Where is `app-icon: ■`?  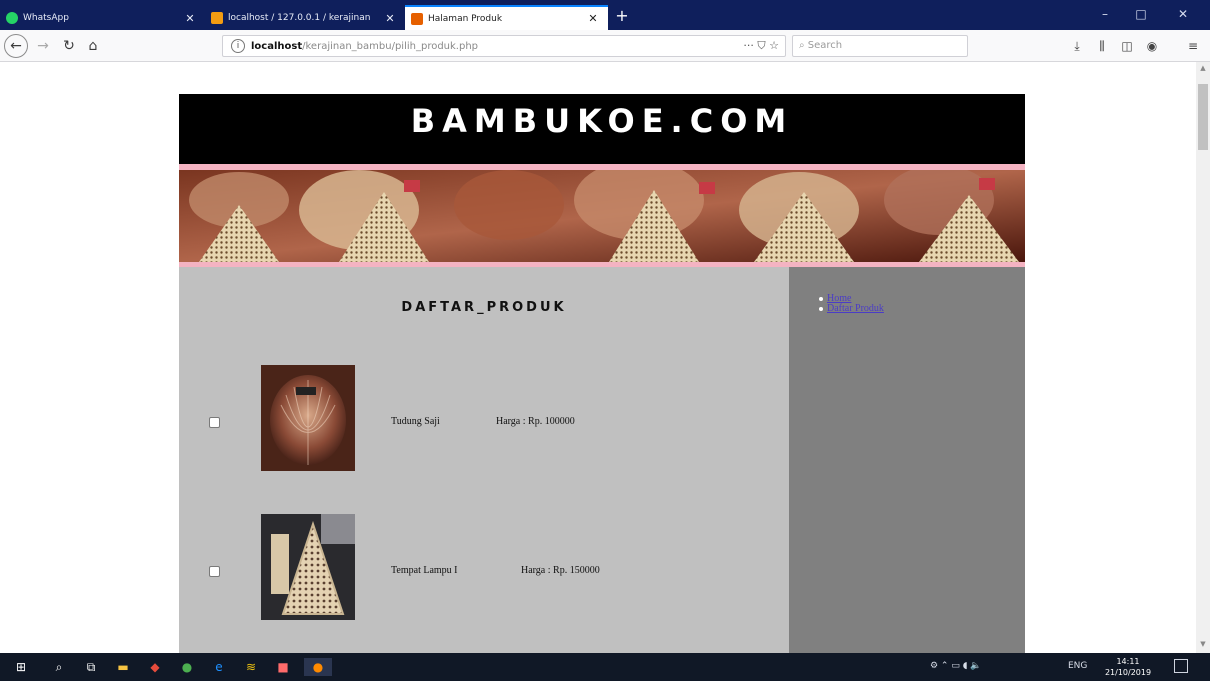
app-icon: ■ is located at coordinates (283, 667).